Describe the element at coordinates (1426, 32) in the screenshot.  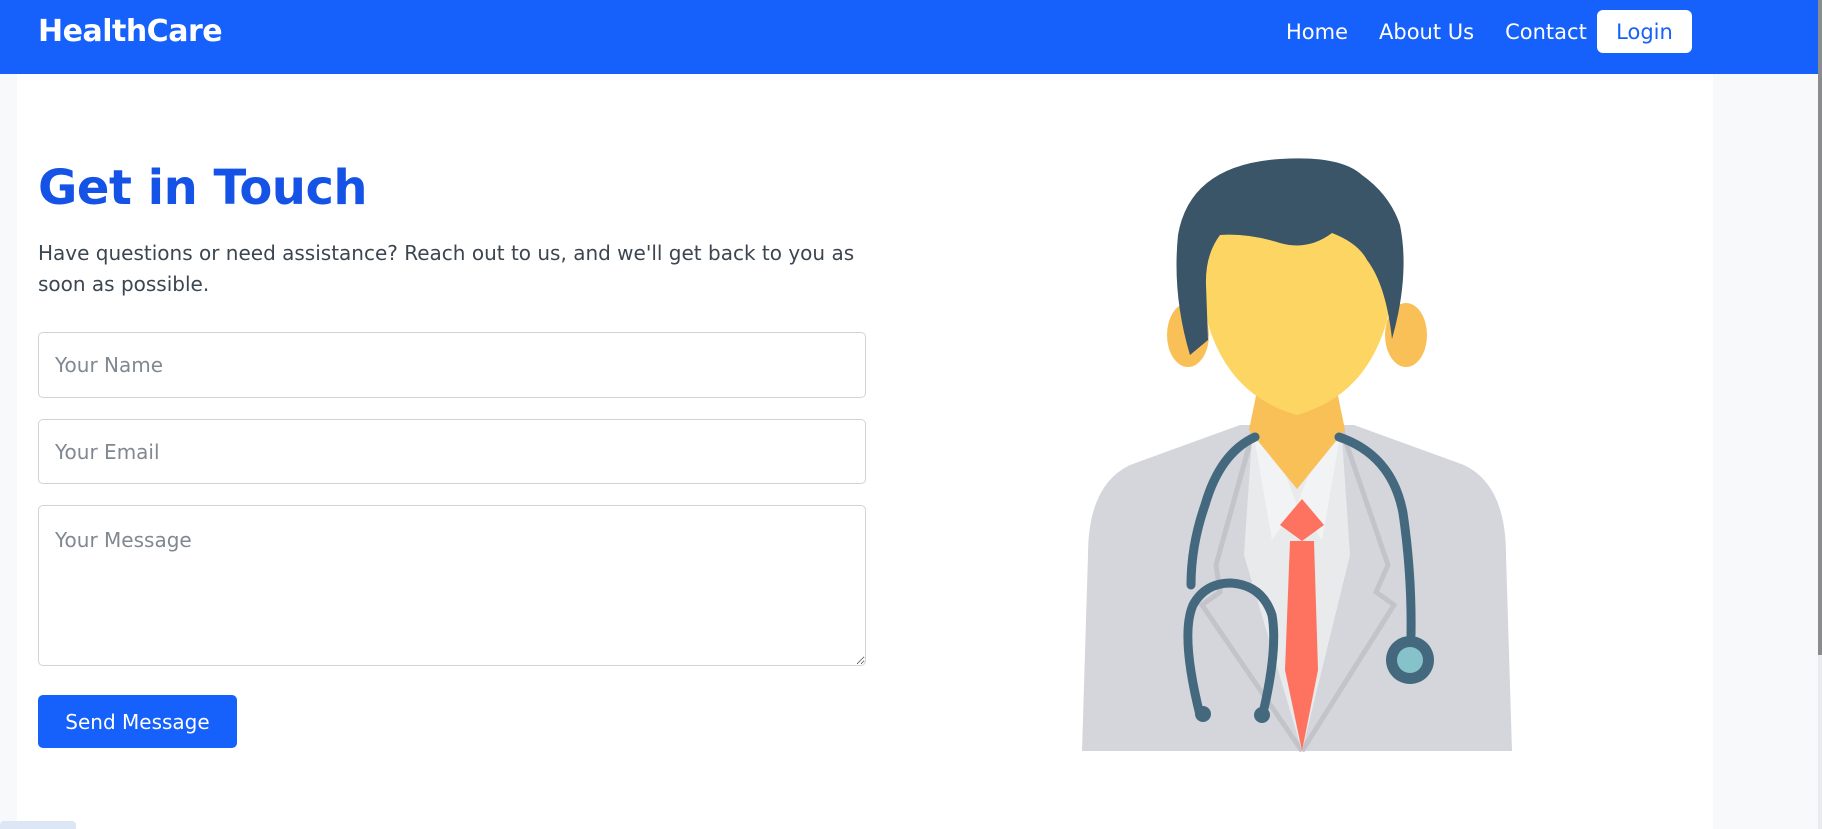
I see `nav-link-about: About Us` at that location.